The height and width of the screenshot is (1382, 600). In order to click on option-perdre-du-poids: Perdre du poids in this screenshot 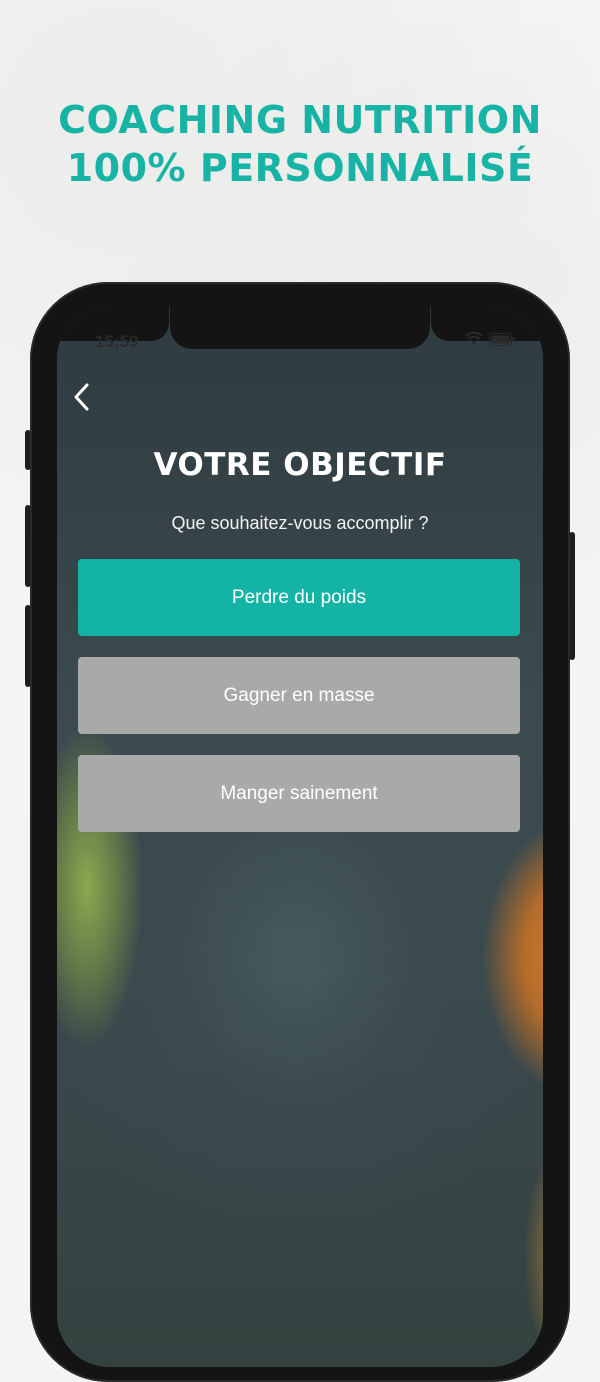, I will do `click(299, 597)`.